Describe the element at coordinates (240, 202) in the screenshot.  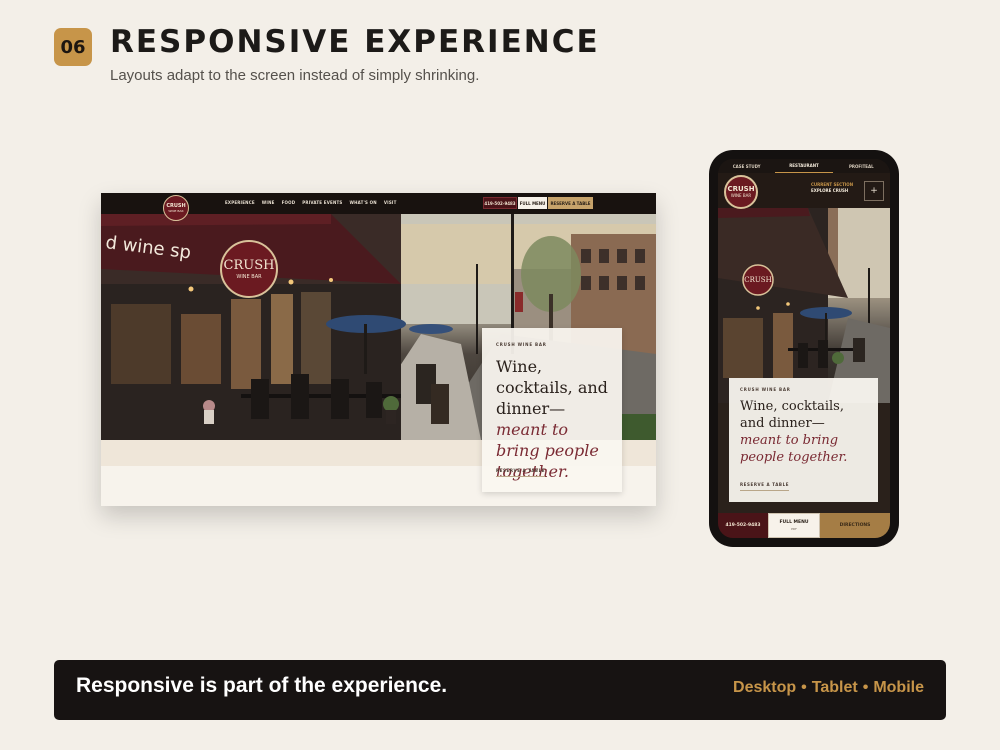
I see `nav-item-experience: EXPERIENCE` at that location.